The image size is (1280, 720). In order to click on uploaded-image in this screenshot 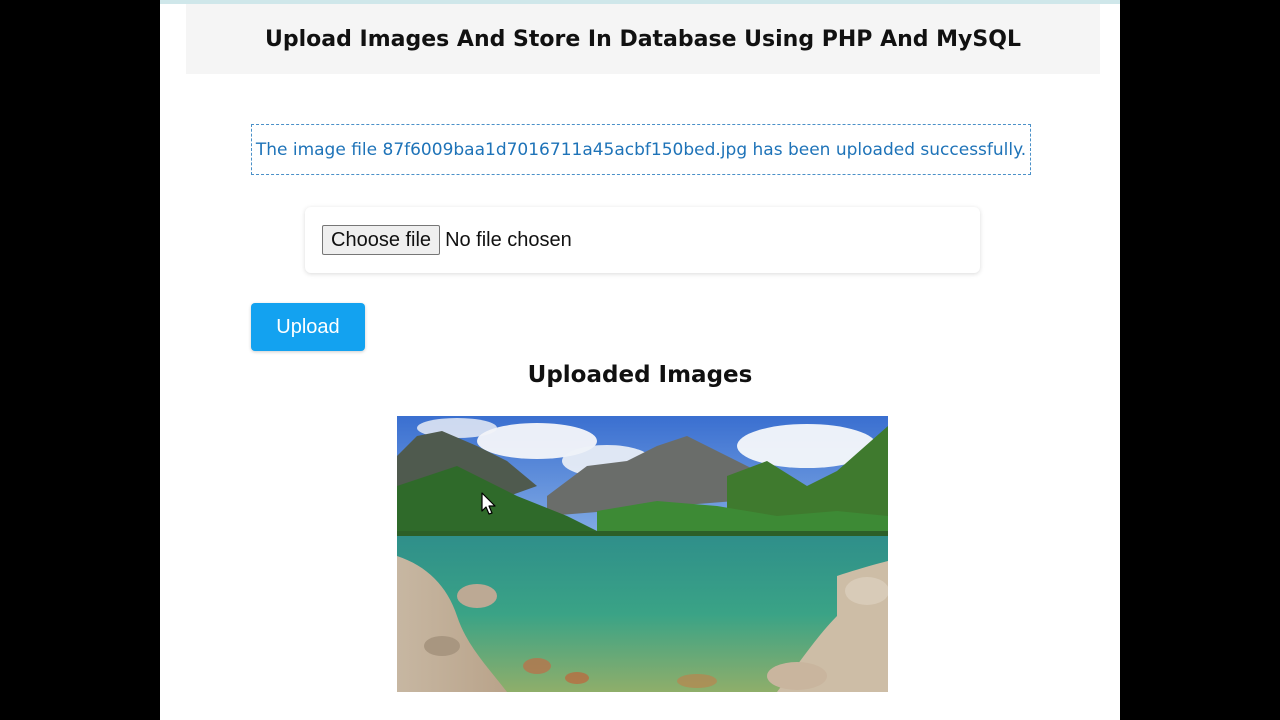, I will do `click(642, 554)`.